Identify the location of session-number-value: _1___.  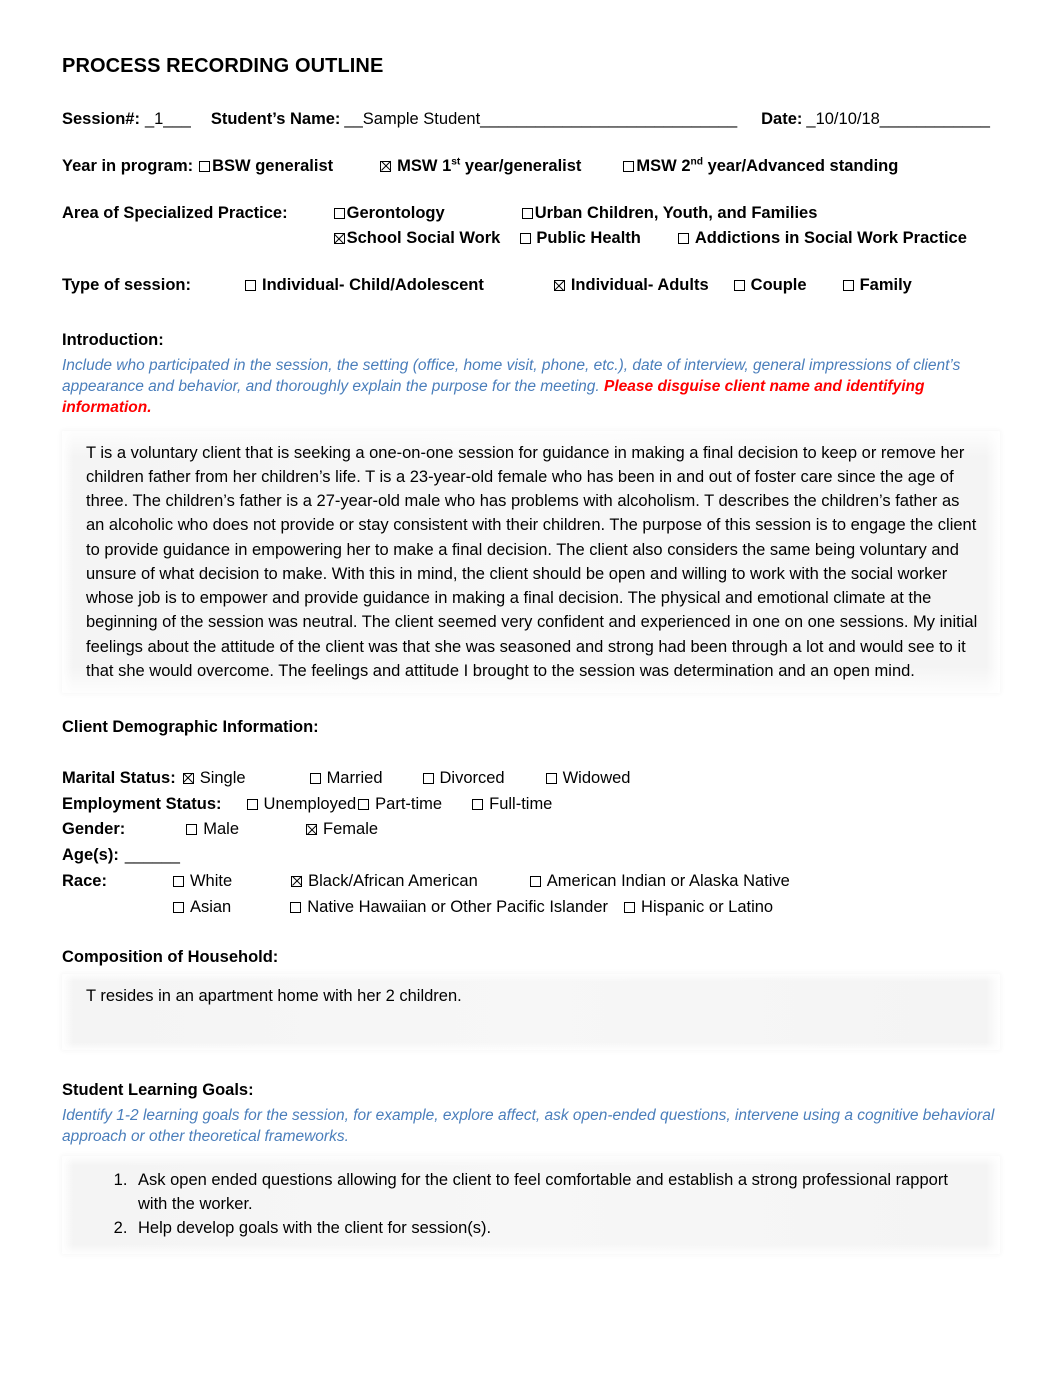
(168, 119).